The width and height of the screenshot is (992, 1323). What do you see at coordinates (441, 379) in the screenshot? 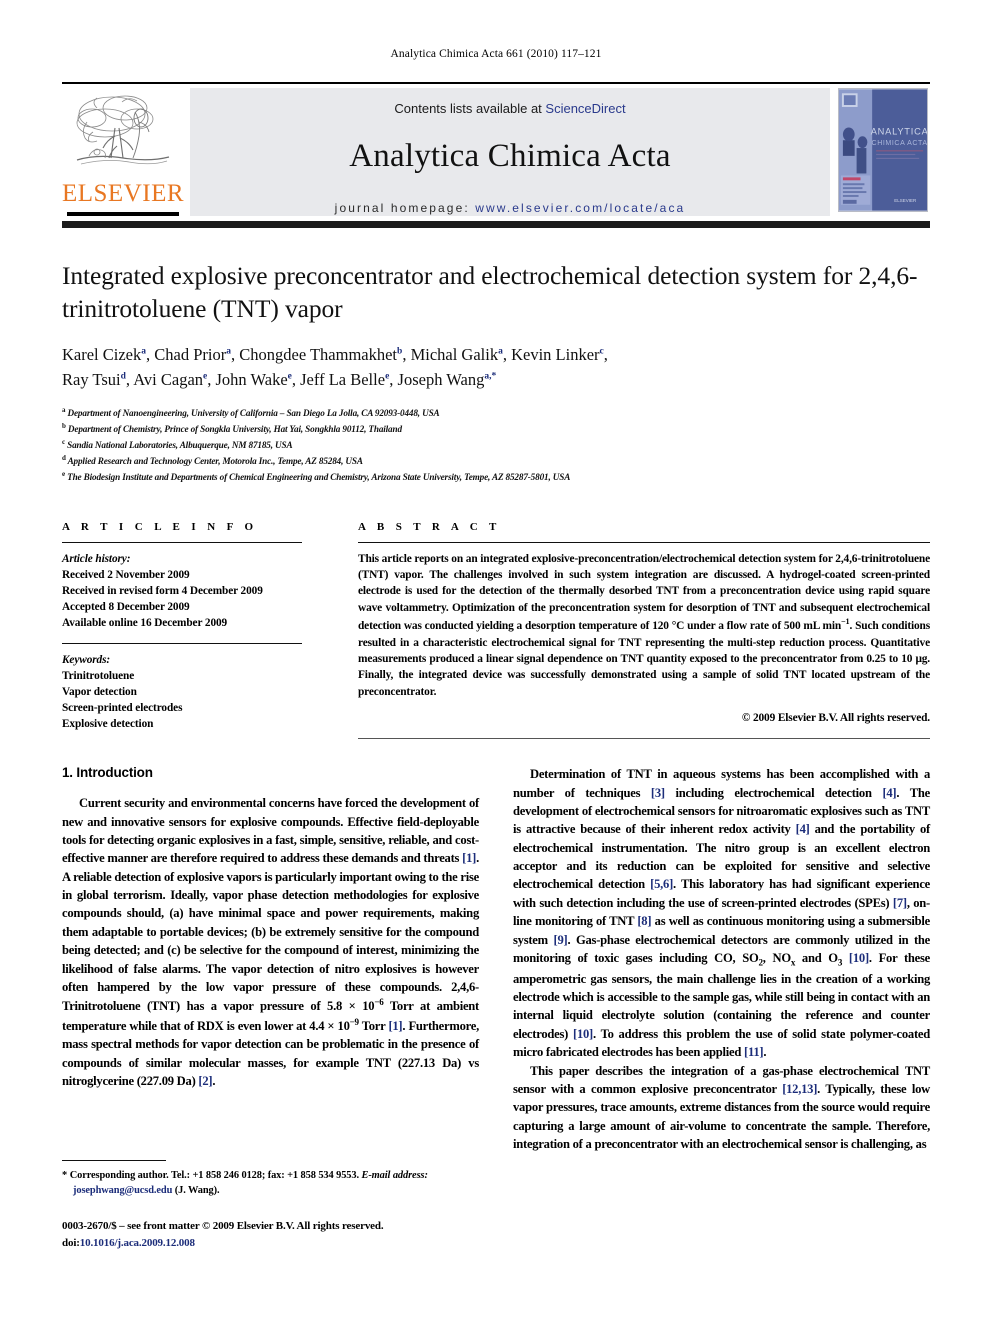
I see `author-name: Joseph Wang` at bounding box center [441, 379].